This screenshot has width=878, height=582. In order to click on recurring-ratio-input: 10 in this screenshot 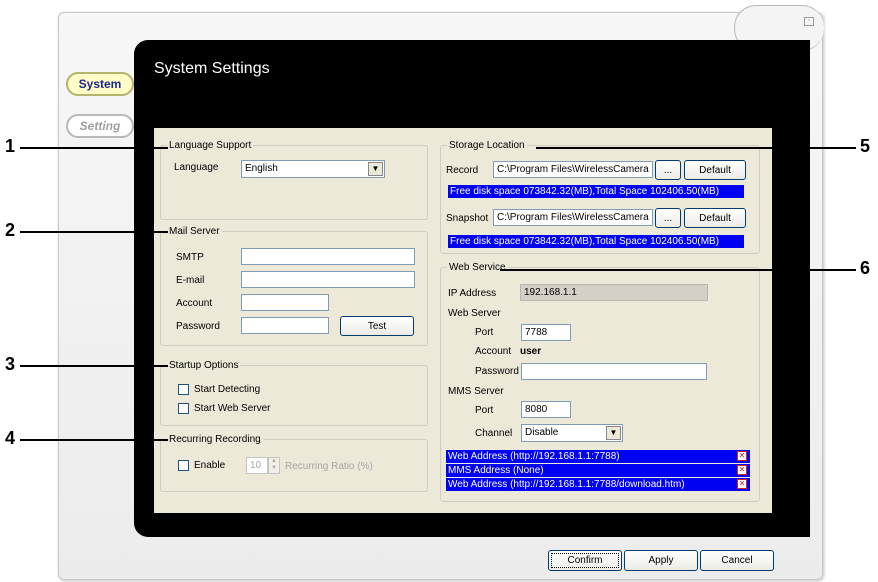, I will do `click(257, 465)`.